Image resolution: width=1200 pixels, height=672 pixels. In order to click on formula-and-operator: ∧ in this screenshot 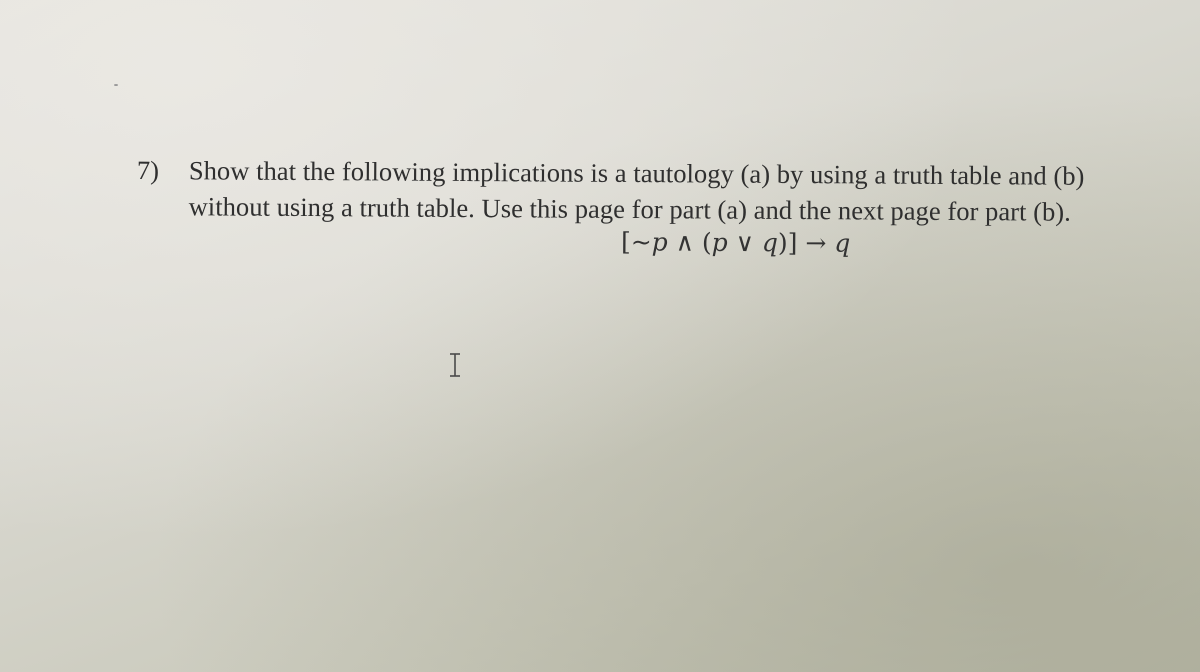, I will do `click(685, 242)`.